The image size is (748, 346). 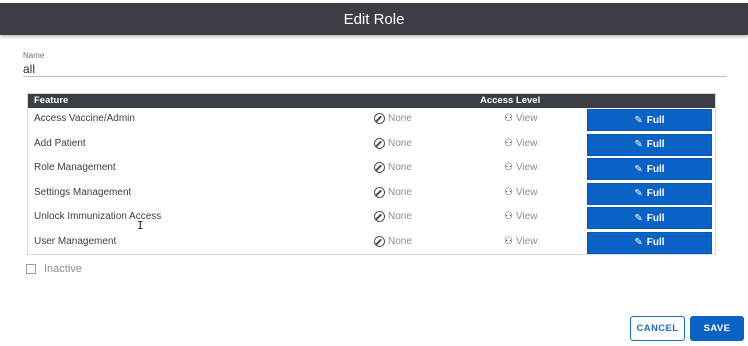 I want to click on inactive-toggle: Inactive, so click(x=54, y=269).